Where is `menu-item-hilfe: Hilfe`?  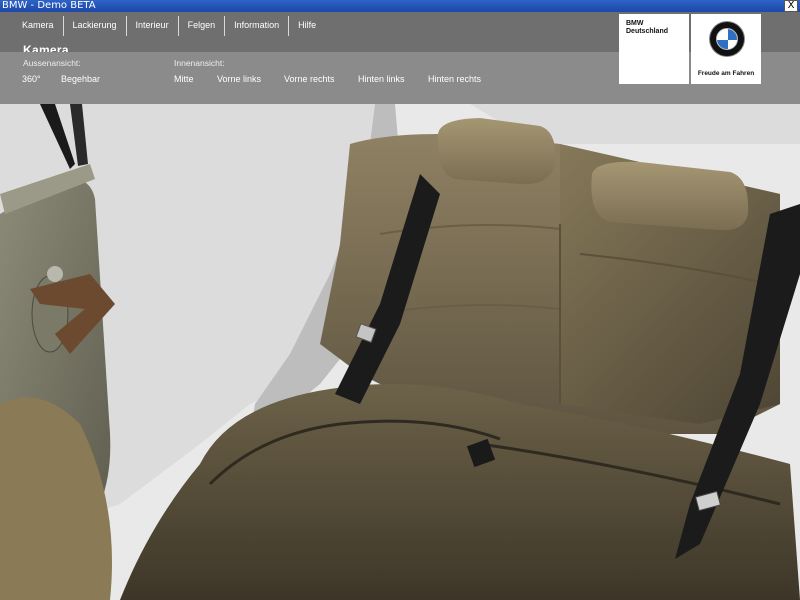 menu-item-hilfe: Hilfe is located at coordinates (306, 26).